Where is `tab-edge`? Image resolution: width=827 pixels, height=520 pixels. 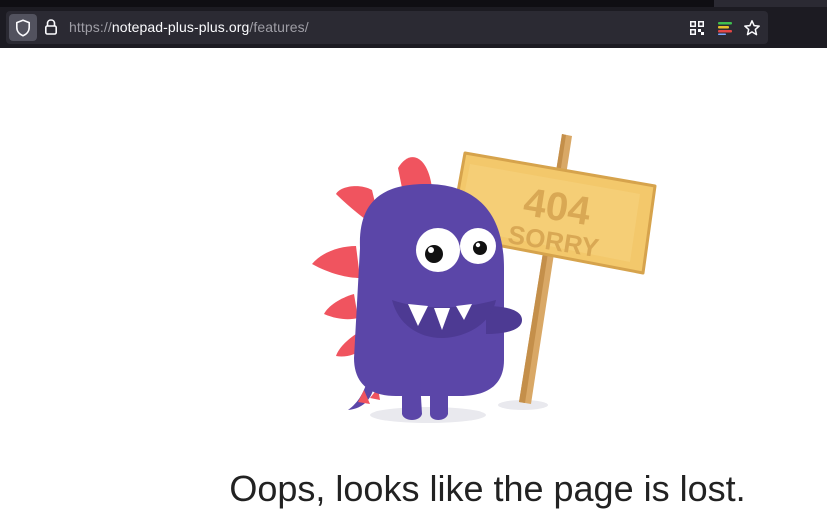
tab-edge is located at coordinates (770, 3).